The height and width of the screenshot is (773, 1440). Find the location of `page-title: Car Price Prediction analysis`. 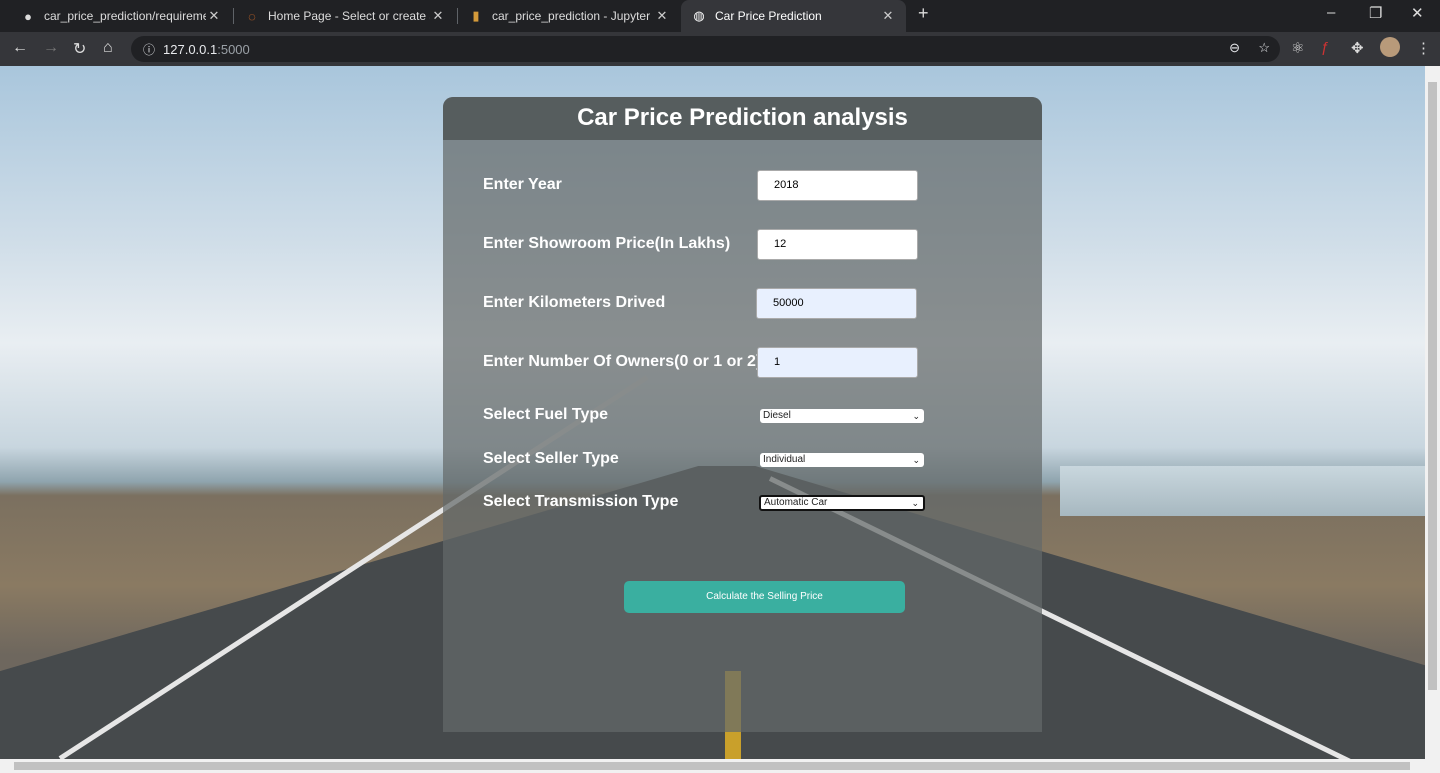

page-title: Car Price Prediction analysis is located at coordinates (742, 118).